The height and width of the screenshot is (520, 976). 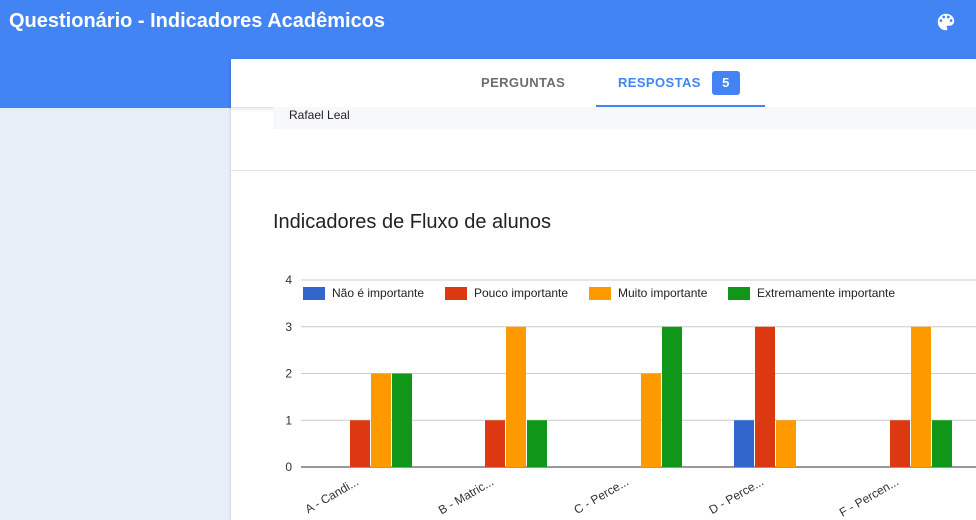 I want to click on legend-label: Pouco importante, so click(x=521, y=293).